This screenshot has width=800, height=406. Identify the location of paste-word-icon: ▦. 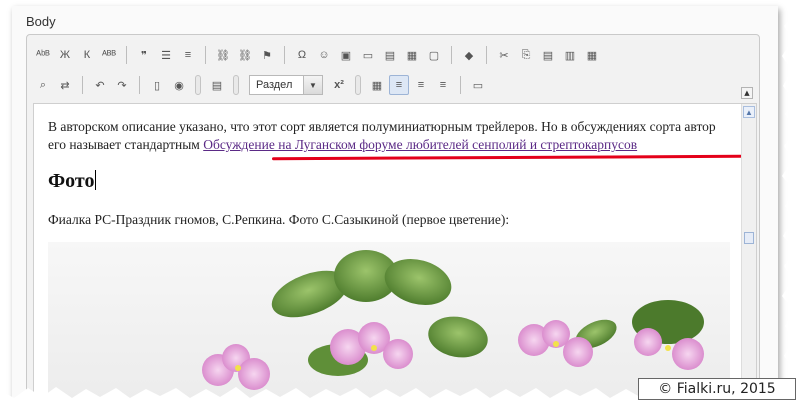
(592, 55).